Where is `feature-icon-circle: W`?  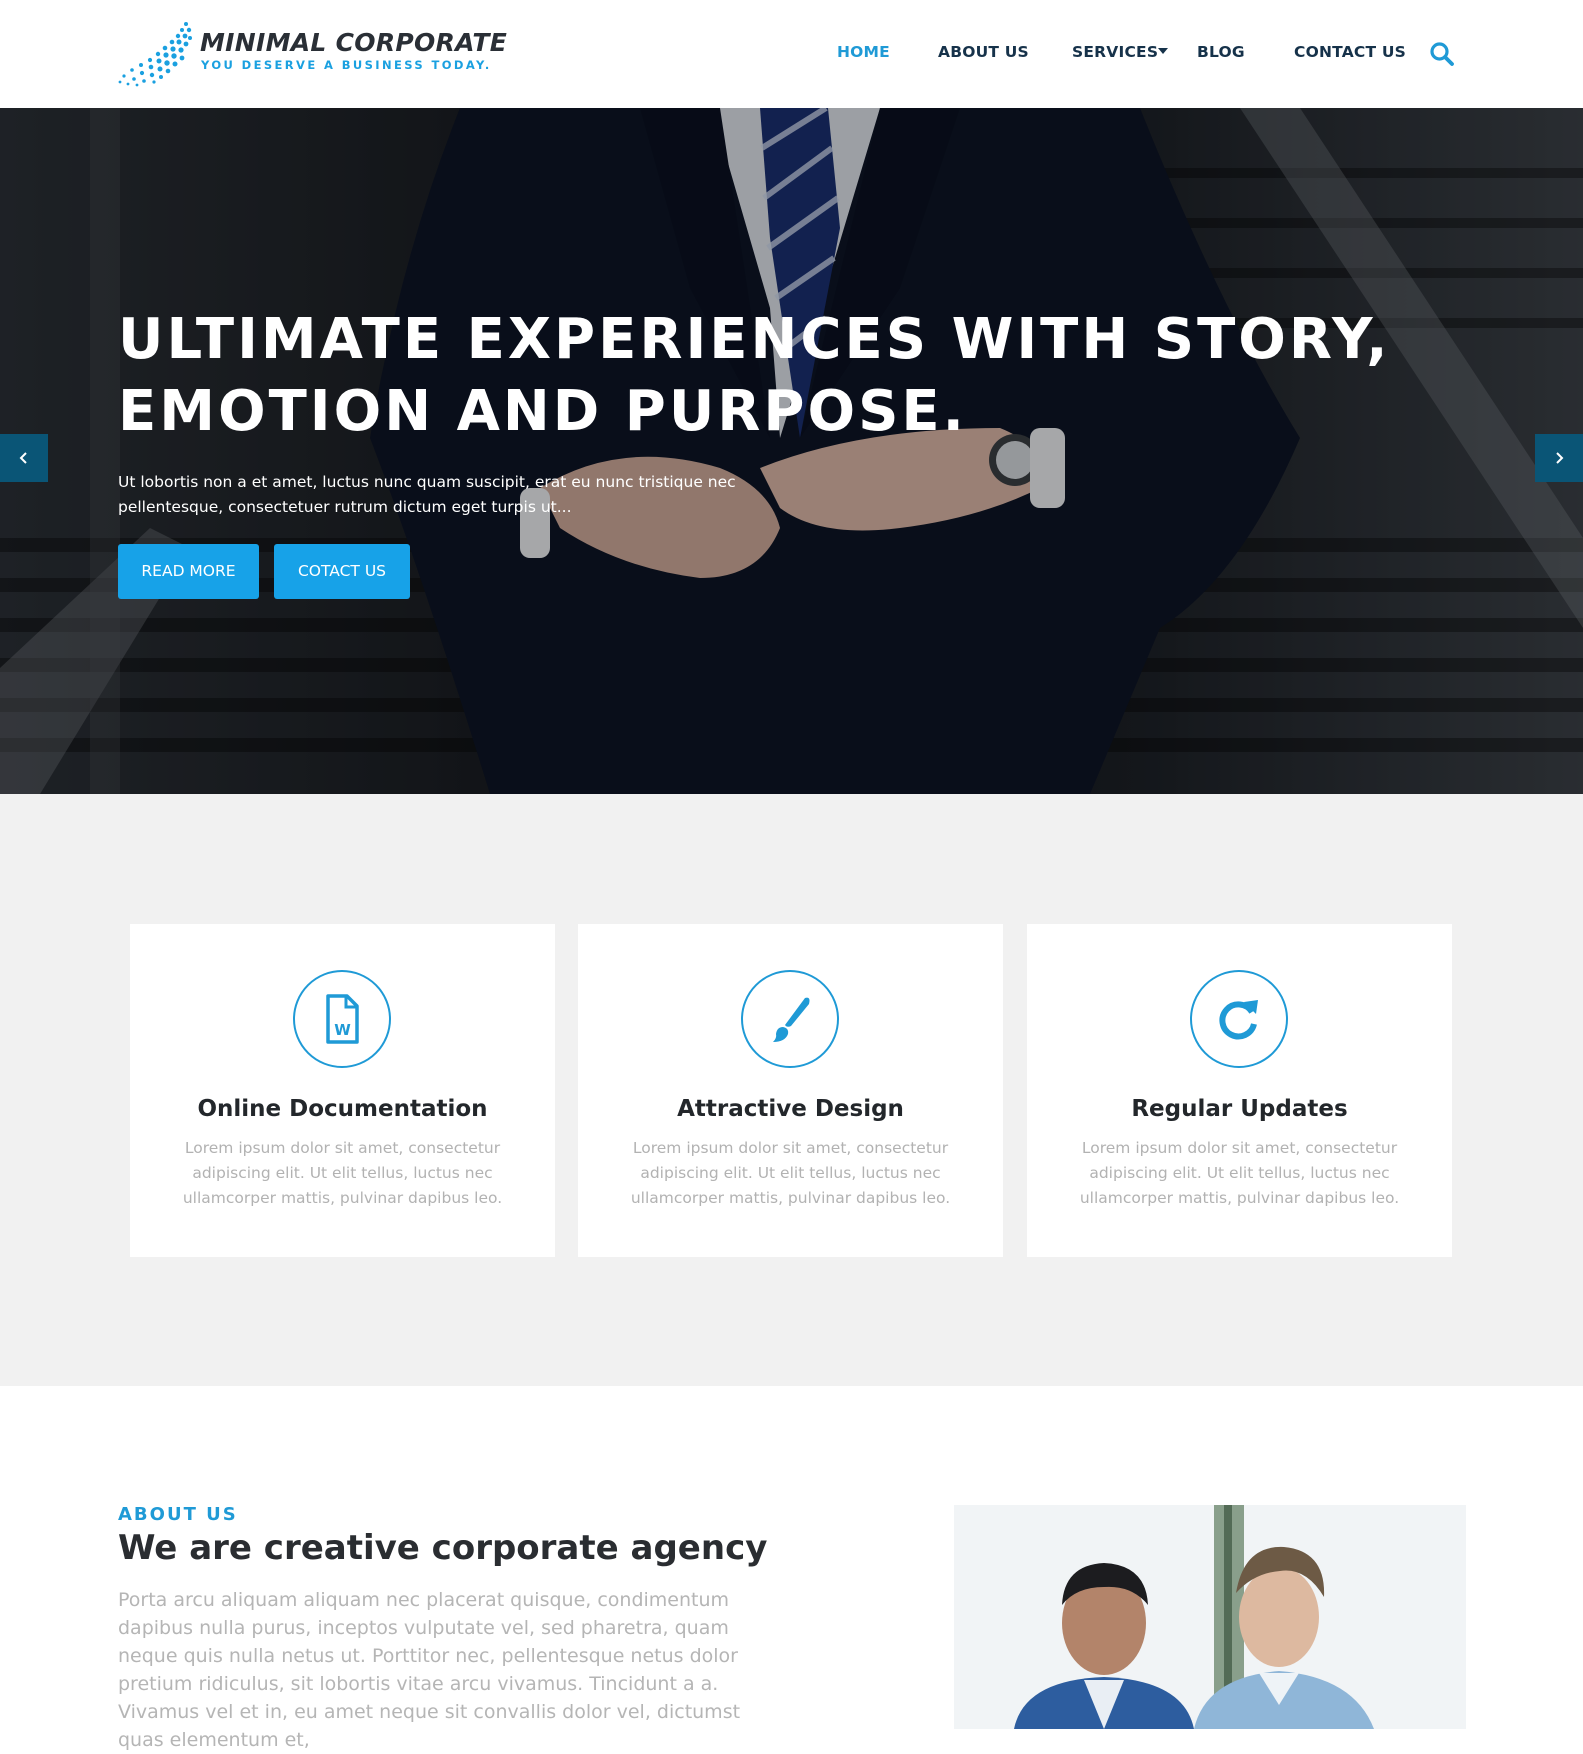 feature-icon-circle: W is located at coordinates (342, 1019).